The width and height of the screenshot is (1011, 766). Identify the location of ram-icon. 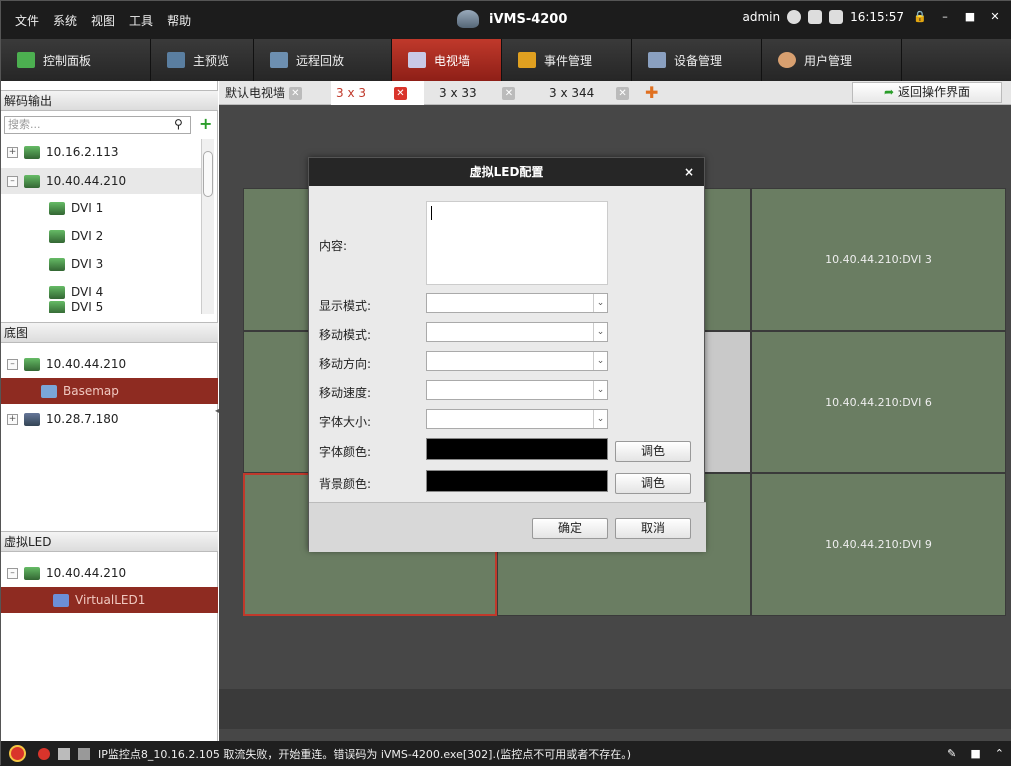
(836, 17).